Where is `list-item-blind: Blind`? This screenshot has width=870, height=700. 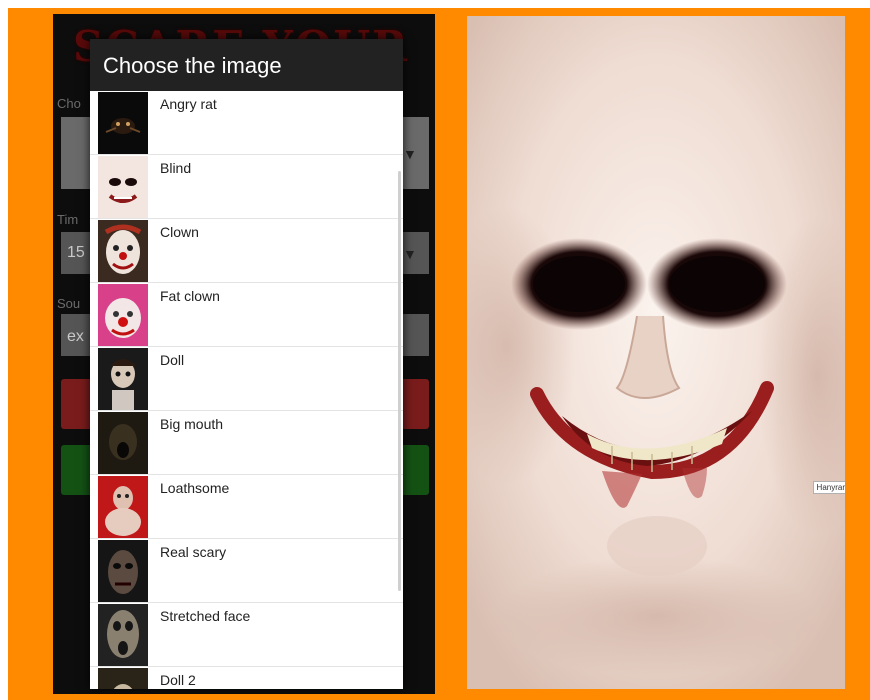
list-item-blind: Blind is located at coordinates (246, 187).